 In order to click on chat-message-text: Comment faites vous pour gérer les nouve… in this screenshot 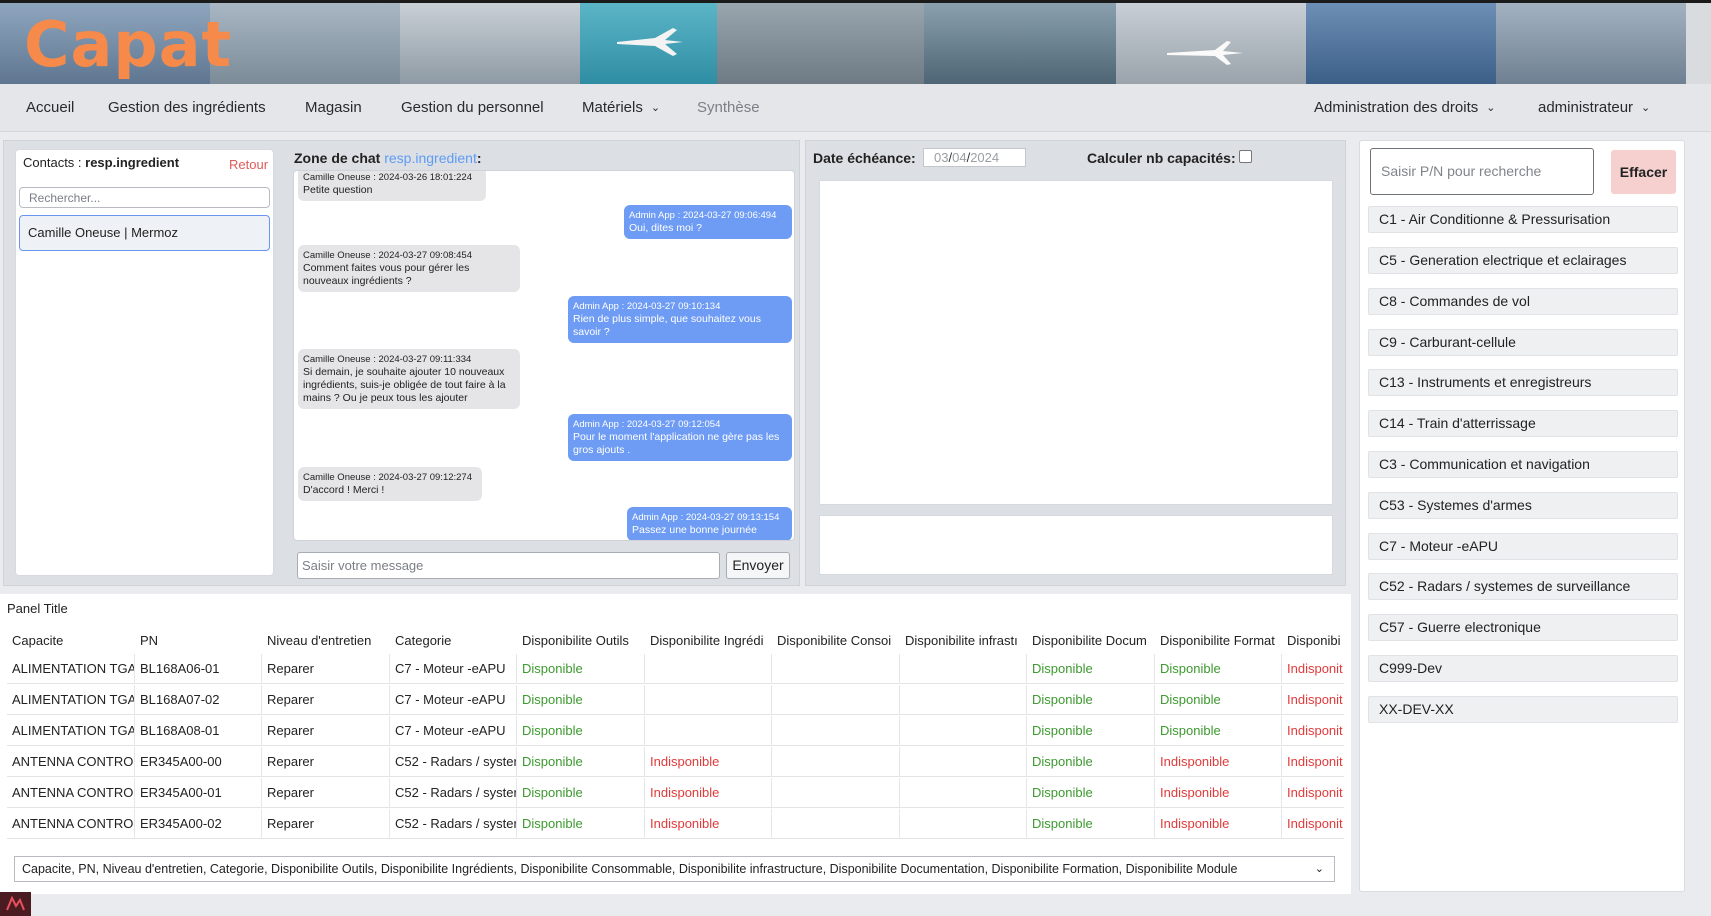, I will do `click(386, 274)`.